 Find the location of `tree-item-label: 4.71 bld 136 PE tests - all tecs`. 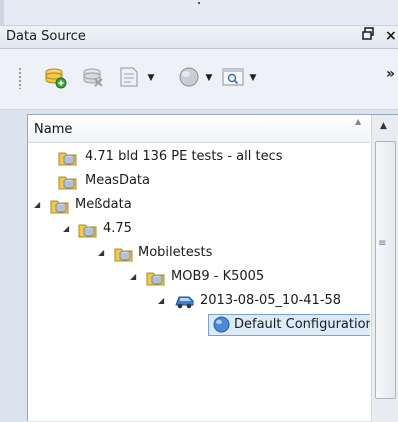

tree-item-label: 4.71 bld 136 PE tests - all tecs is located at coordinates (184, 156).